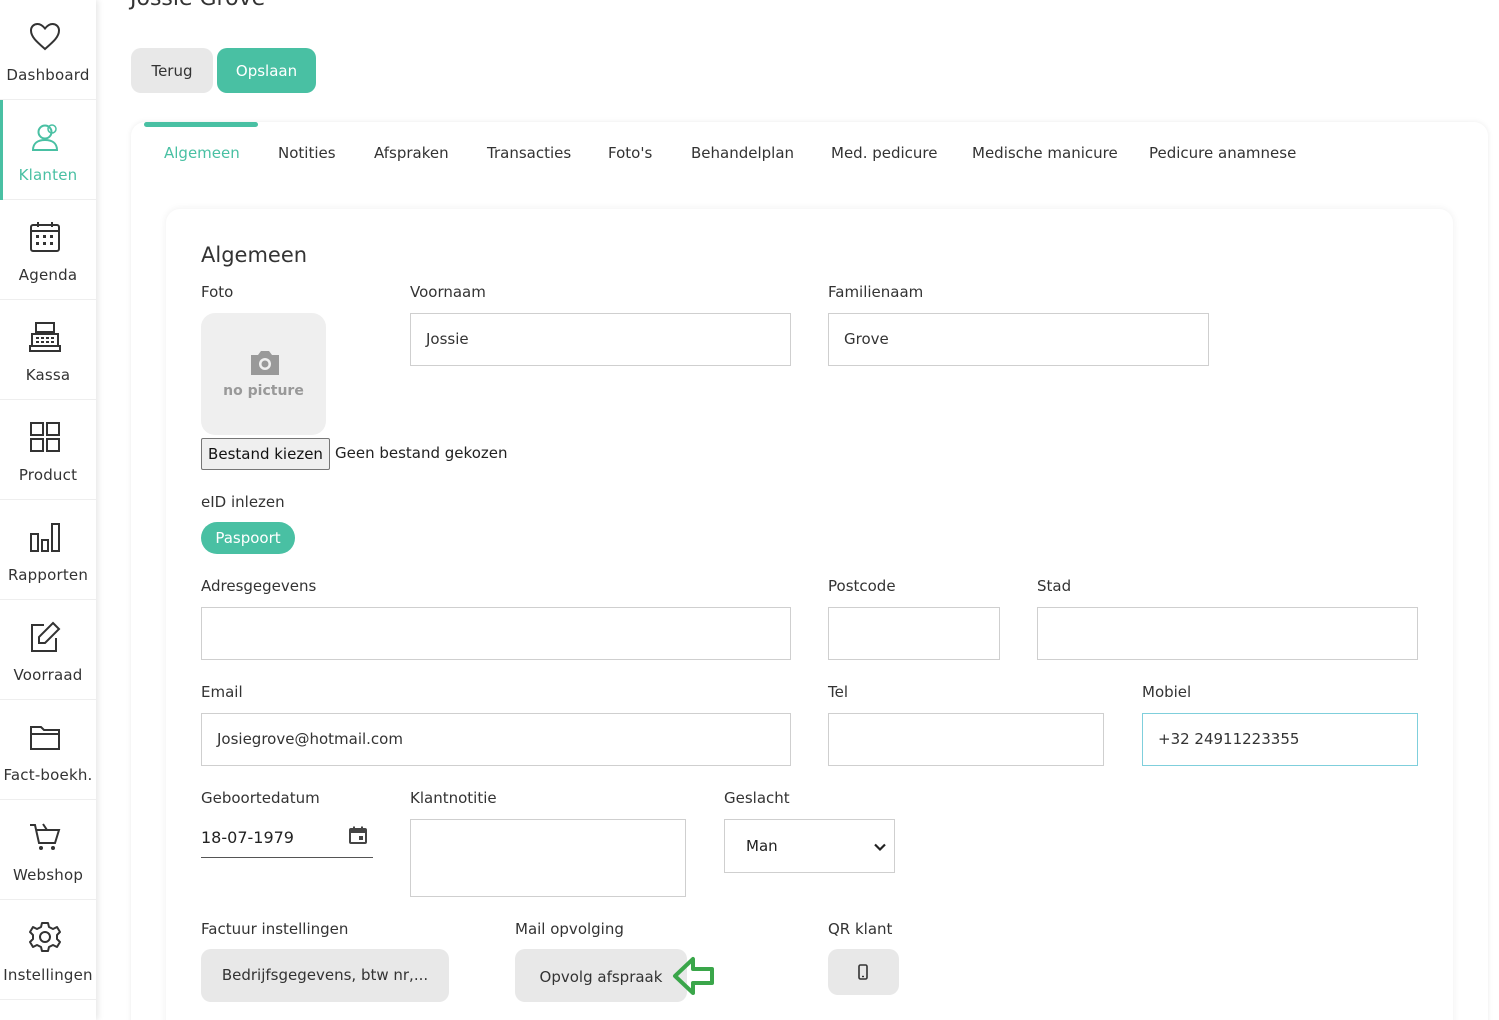 The width and height of the screenshot is (1499, 1020). What do you see at coordinates (202, 153) in the screenshot?
I see `tab-algemeen: Algemeen` at bounding box center [202, 153].